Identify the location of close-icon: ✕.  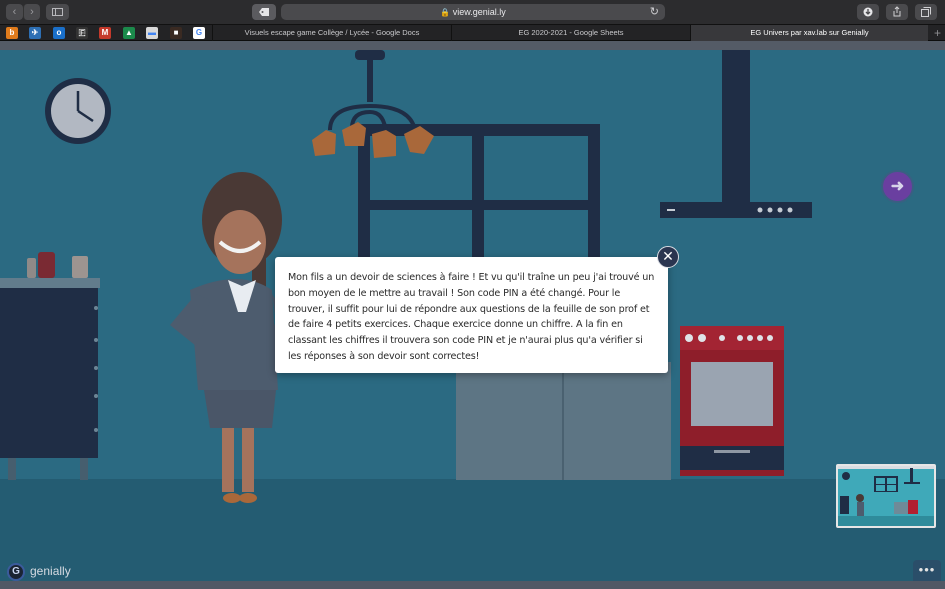
(668, 256).